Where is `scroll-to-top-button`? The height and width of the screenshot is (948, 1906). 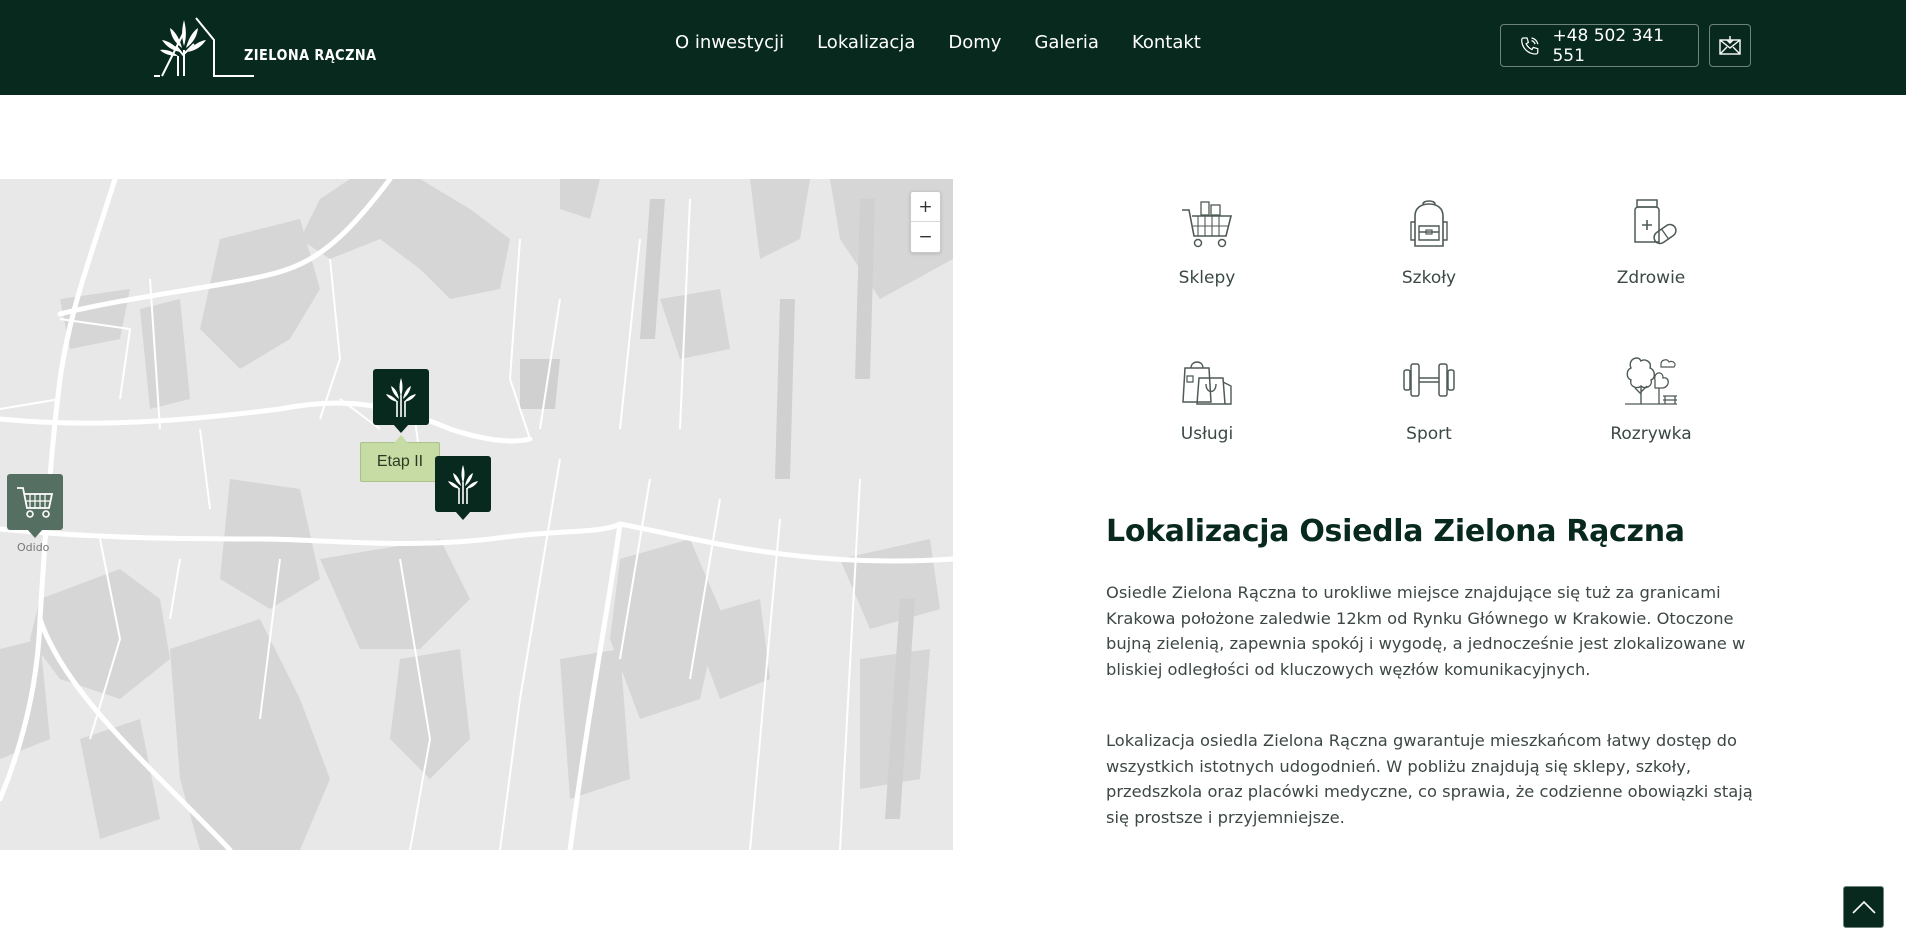
scroll-to-top-button is located at coordinates (1863, 907).